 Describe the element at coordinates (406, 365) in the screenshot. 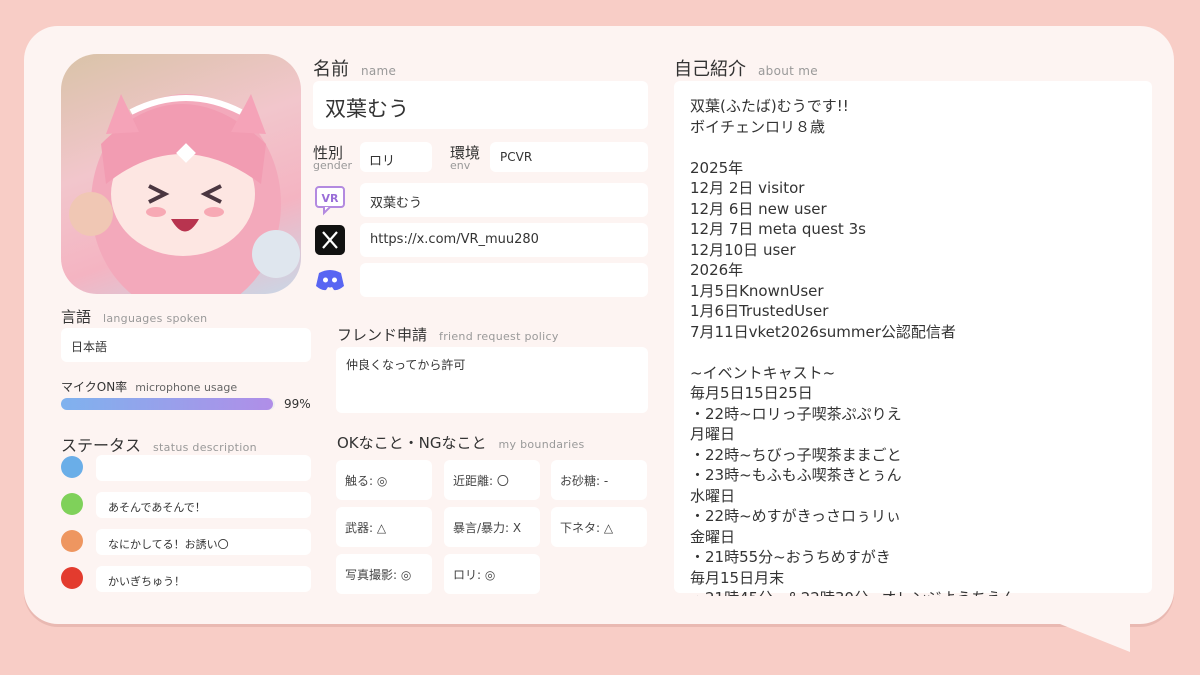

I see `friend-value: 仲良くなってから許可` at that location.